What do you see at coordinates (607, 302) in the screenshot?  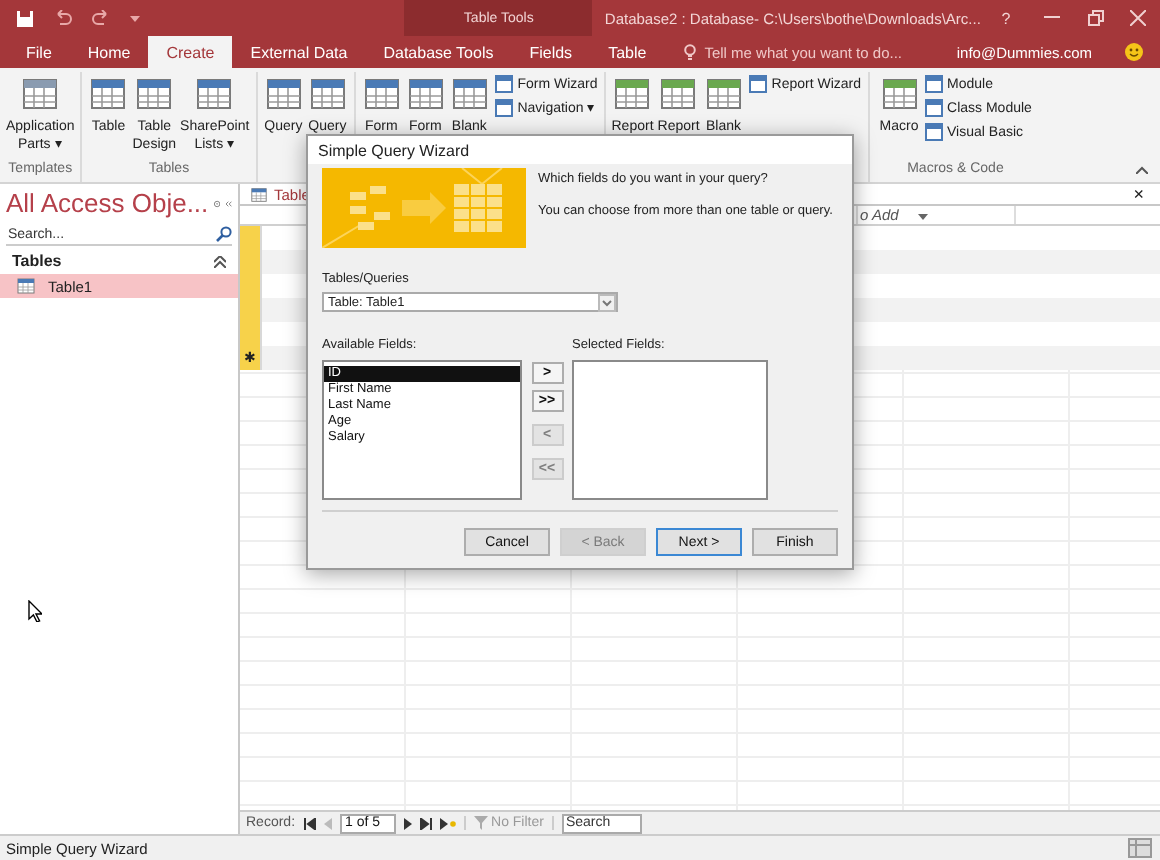 I see `chevron-down-icon` at bounding box center [607, 302].